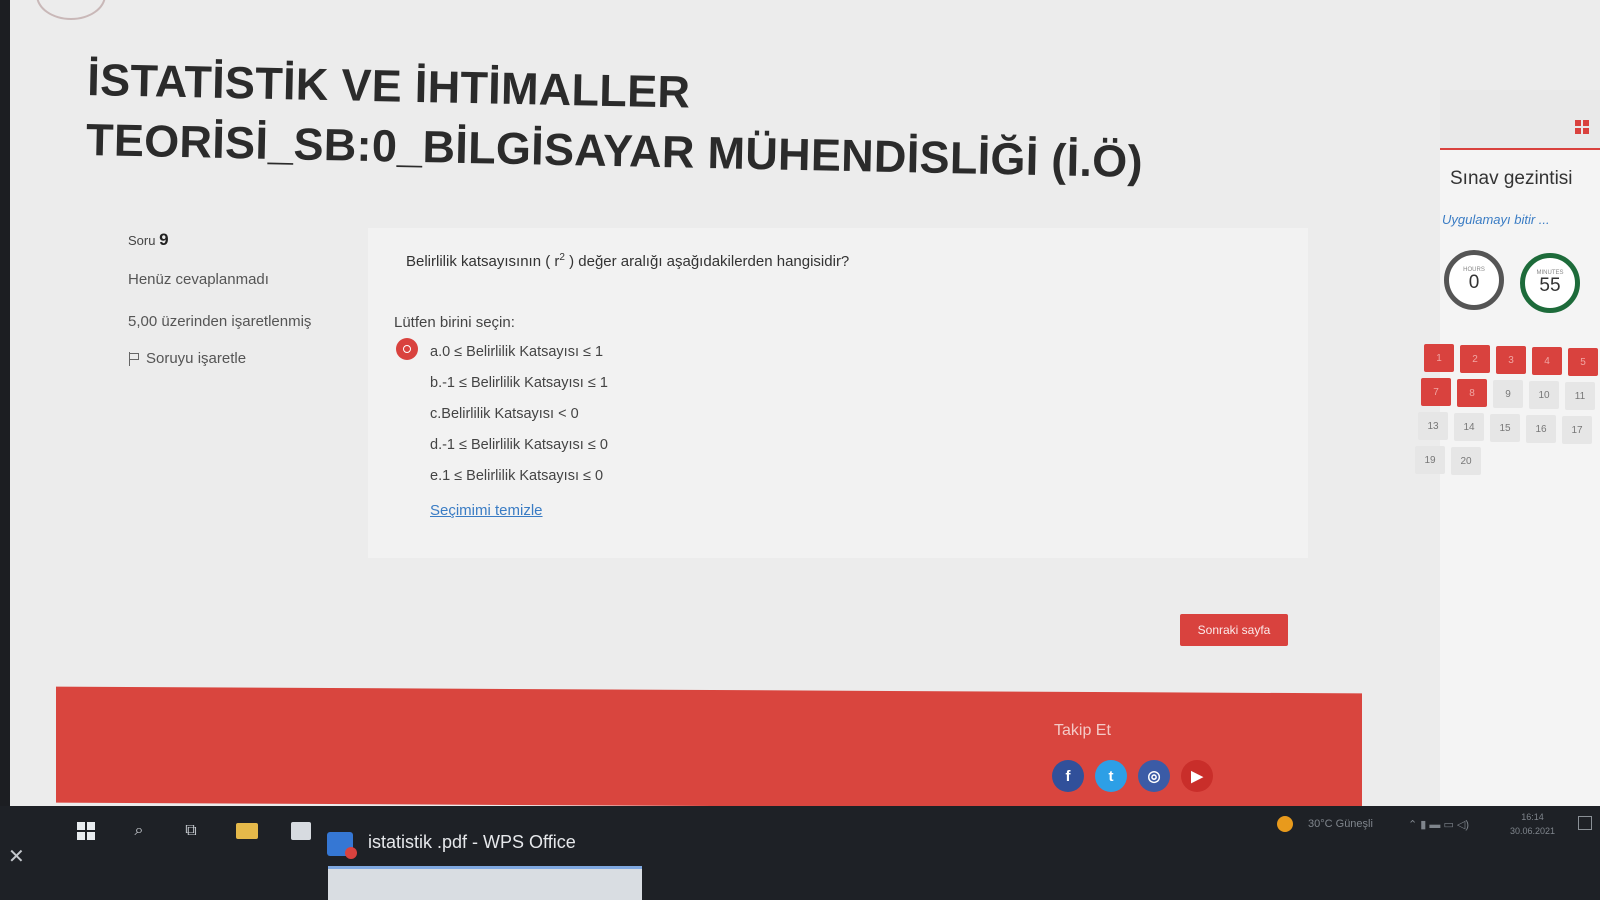 Image resolution: width=1600 pixels, height=900 pixels. I want to click on follow-label: Takip Et, so click(1082, 730).